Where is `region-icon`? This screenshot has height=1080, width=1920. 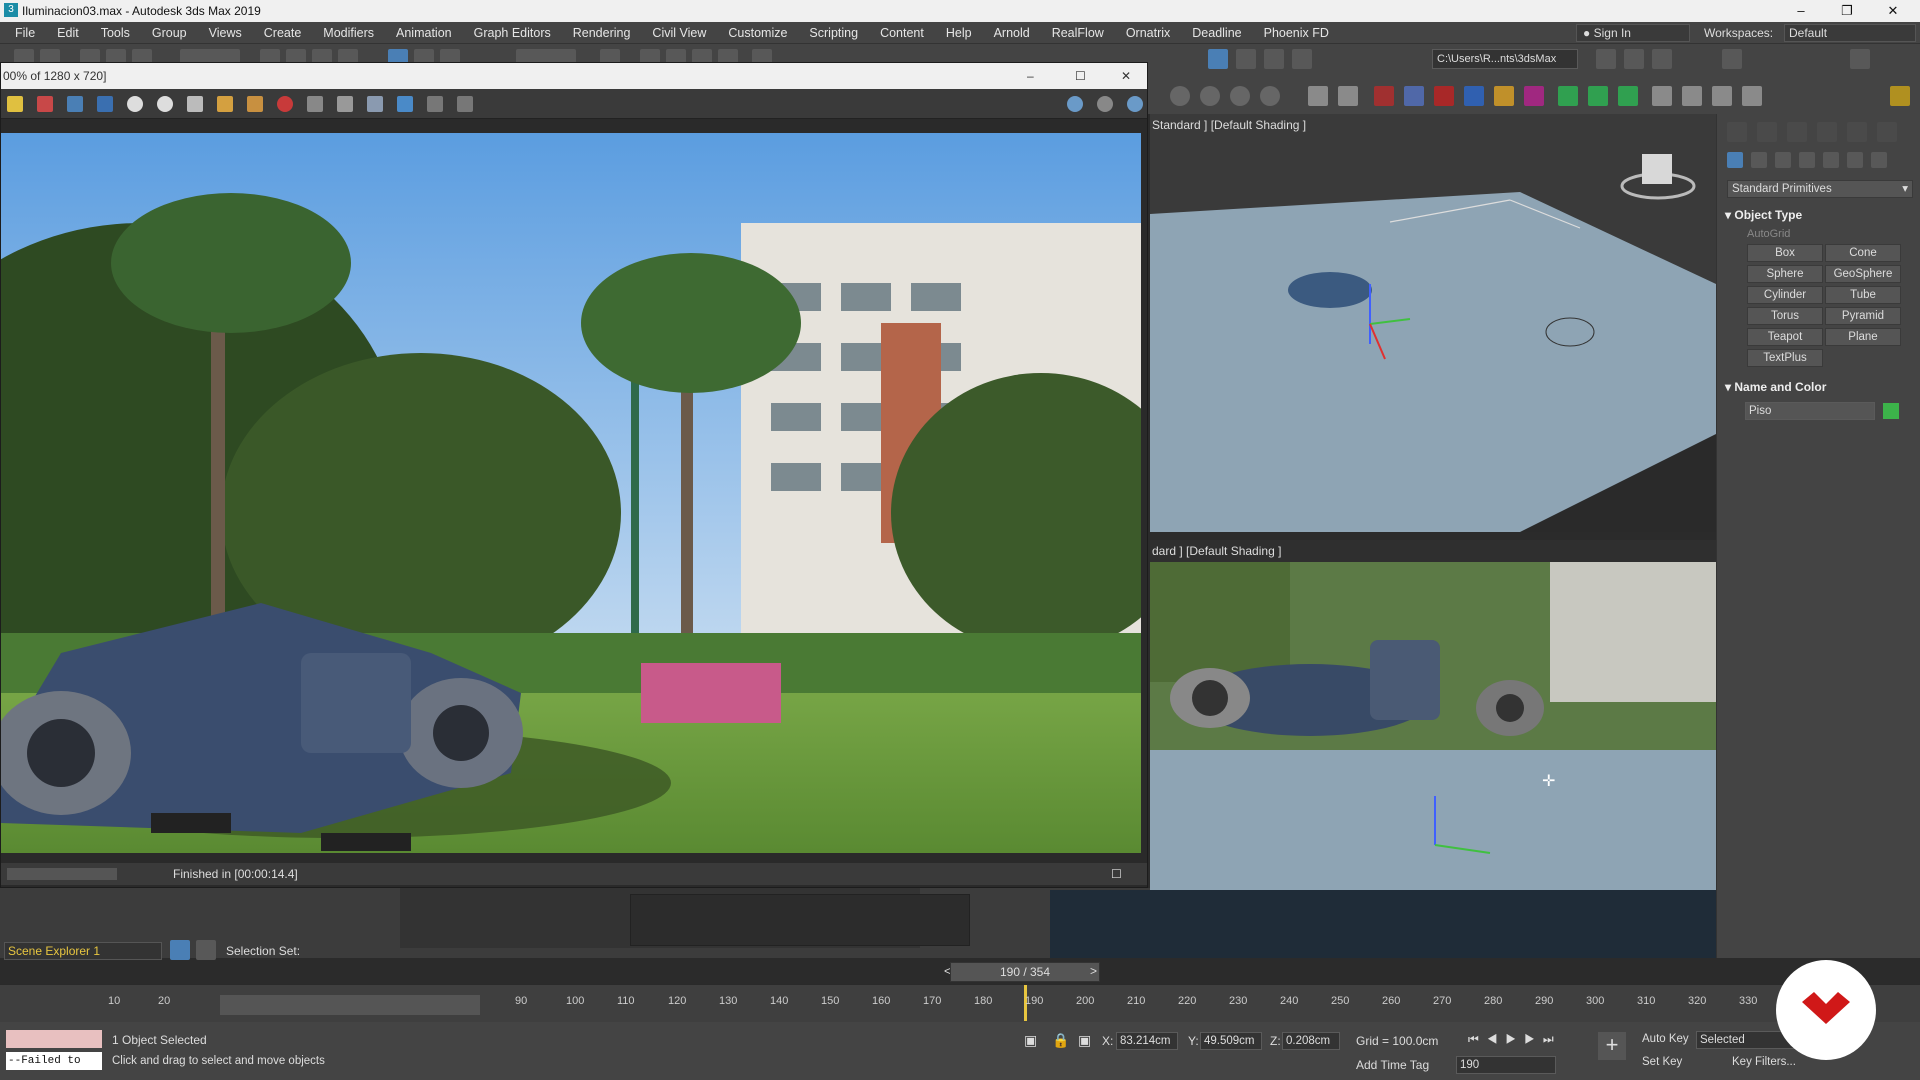
region-icon is located at coordinates (345, 104).